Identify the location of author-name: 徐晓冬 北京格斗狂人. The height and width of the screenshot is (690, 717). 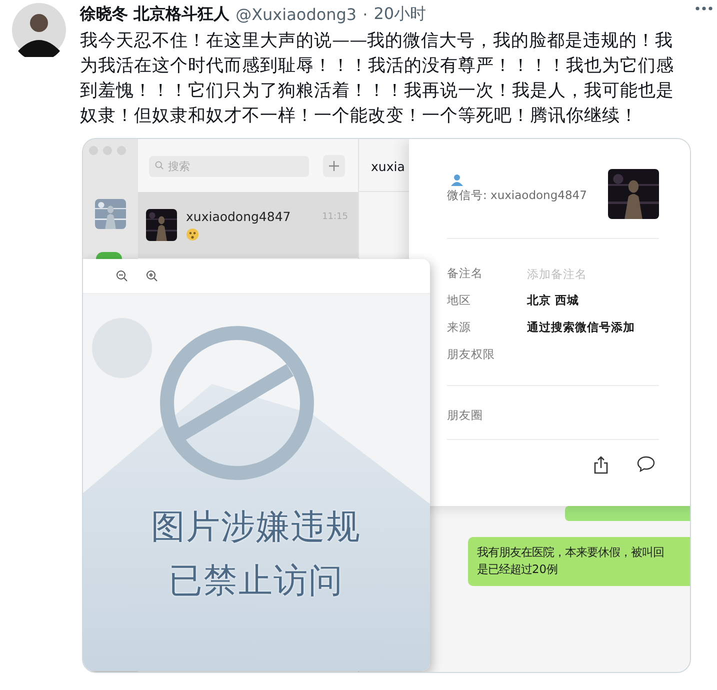
(155, 14).